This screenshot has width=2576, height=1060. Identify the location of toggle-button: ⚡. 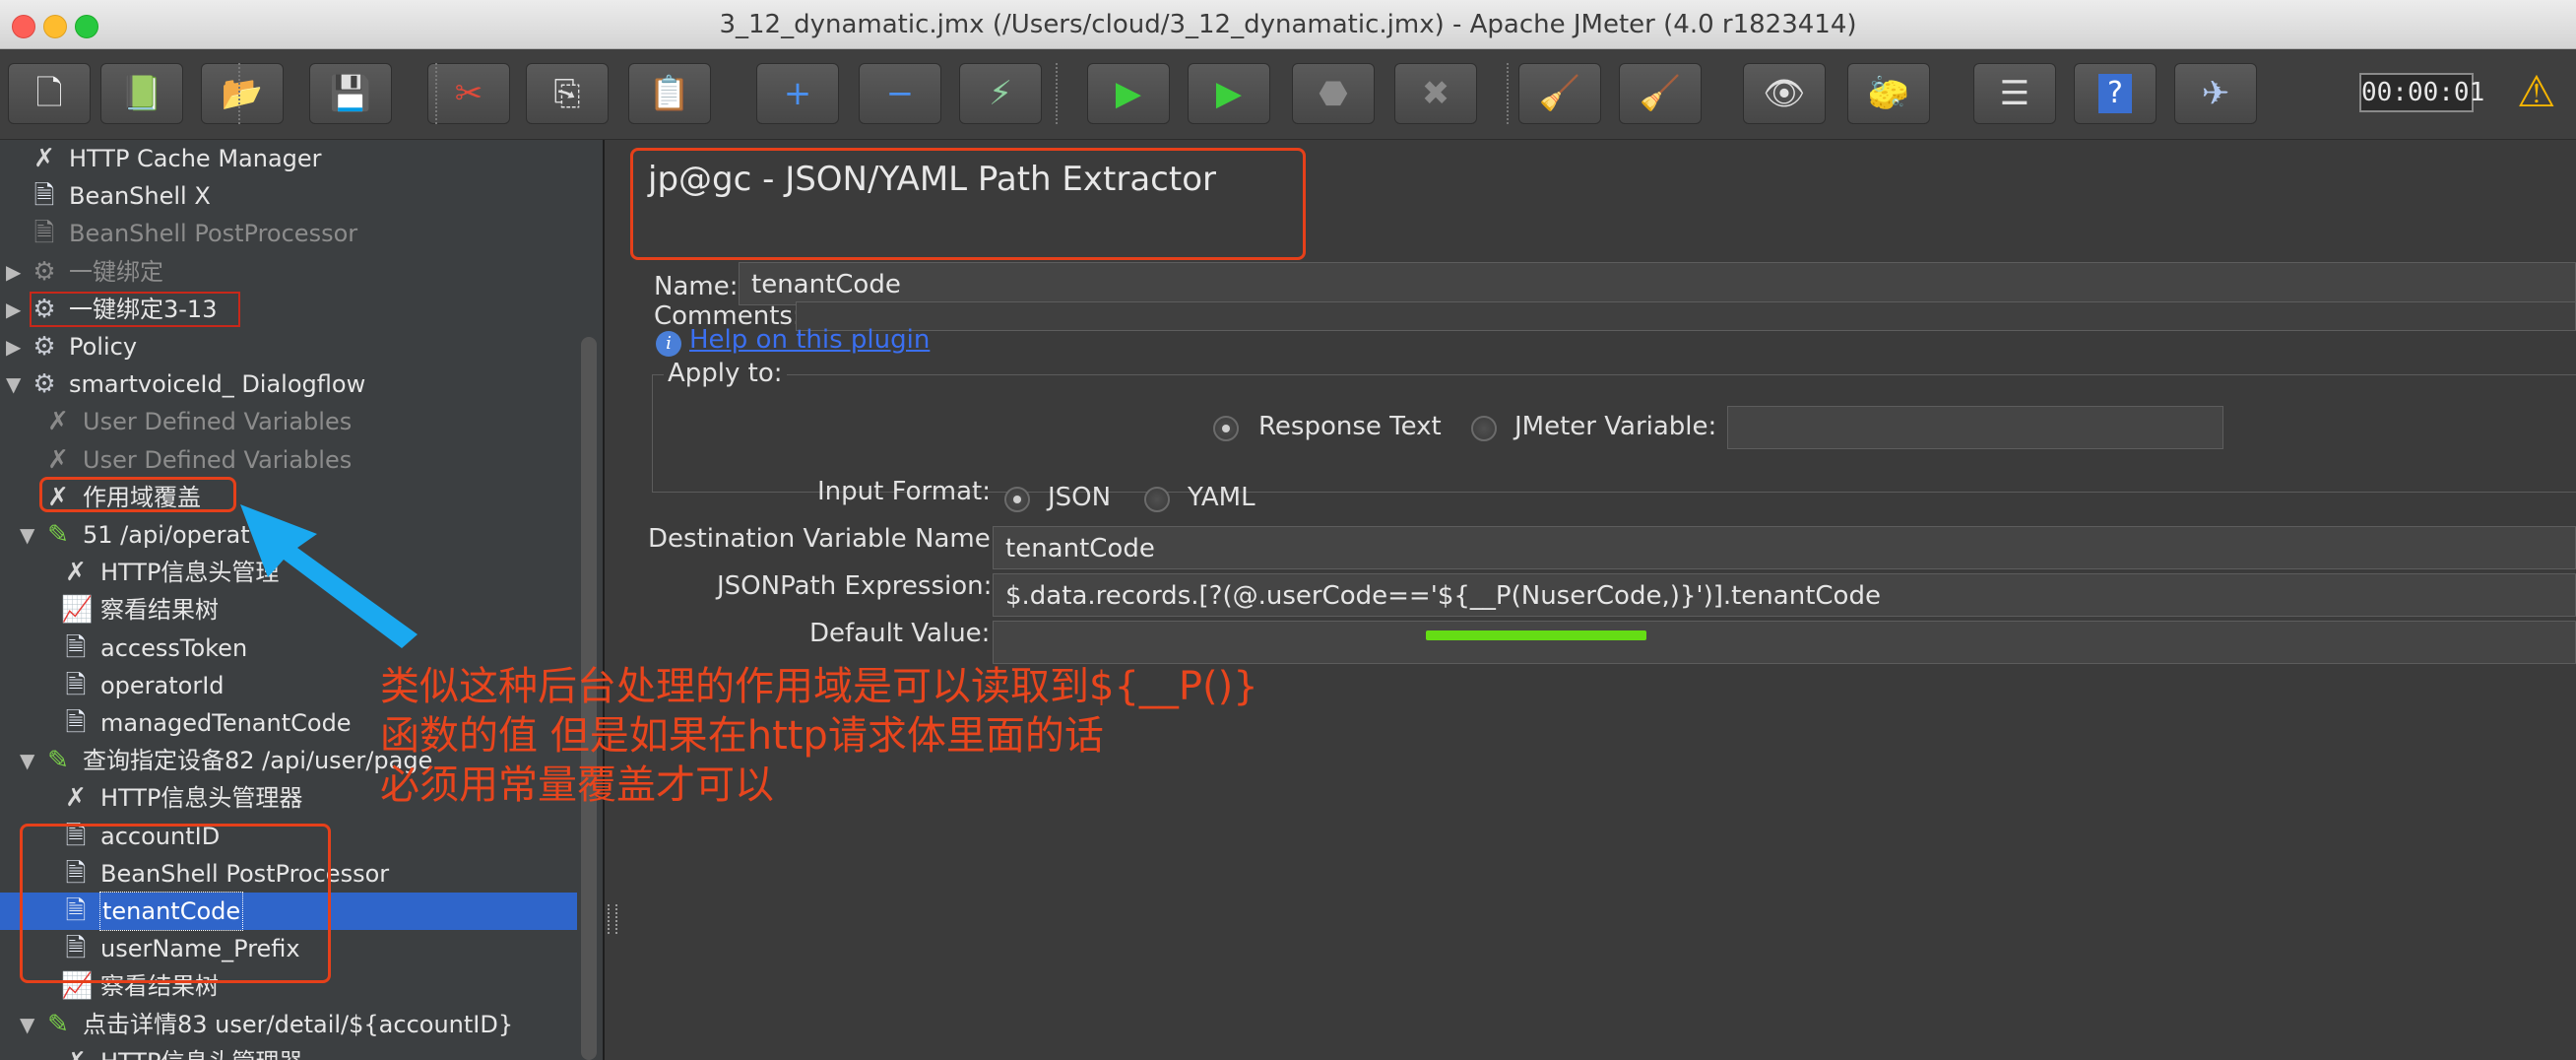
(1000, 93).